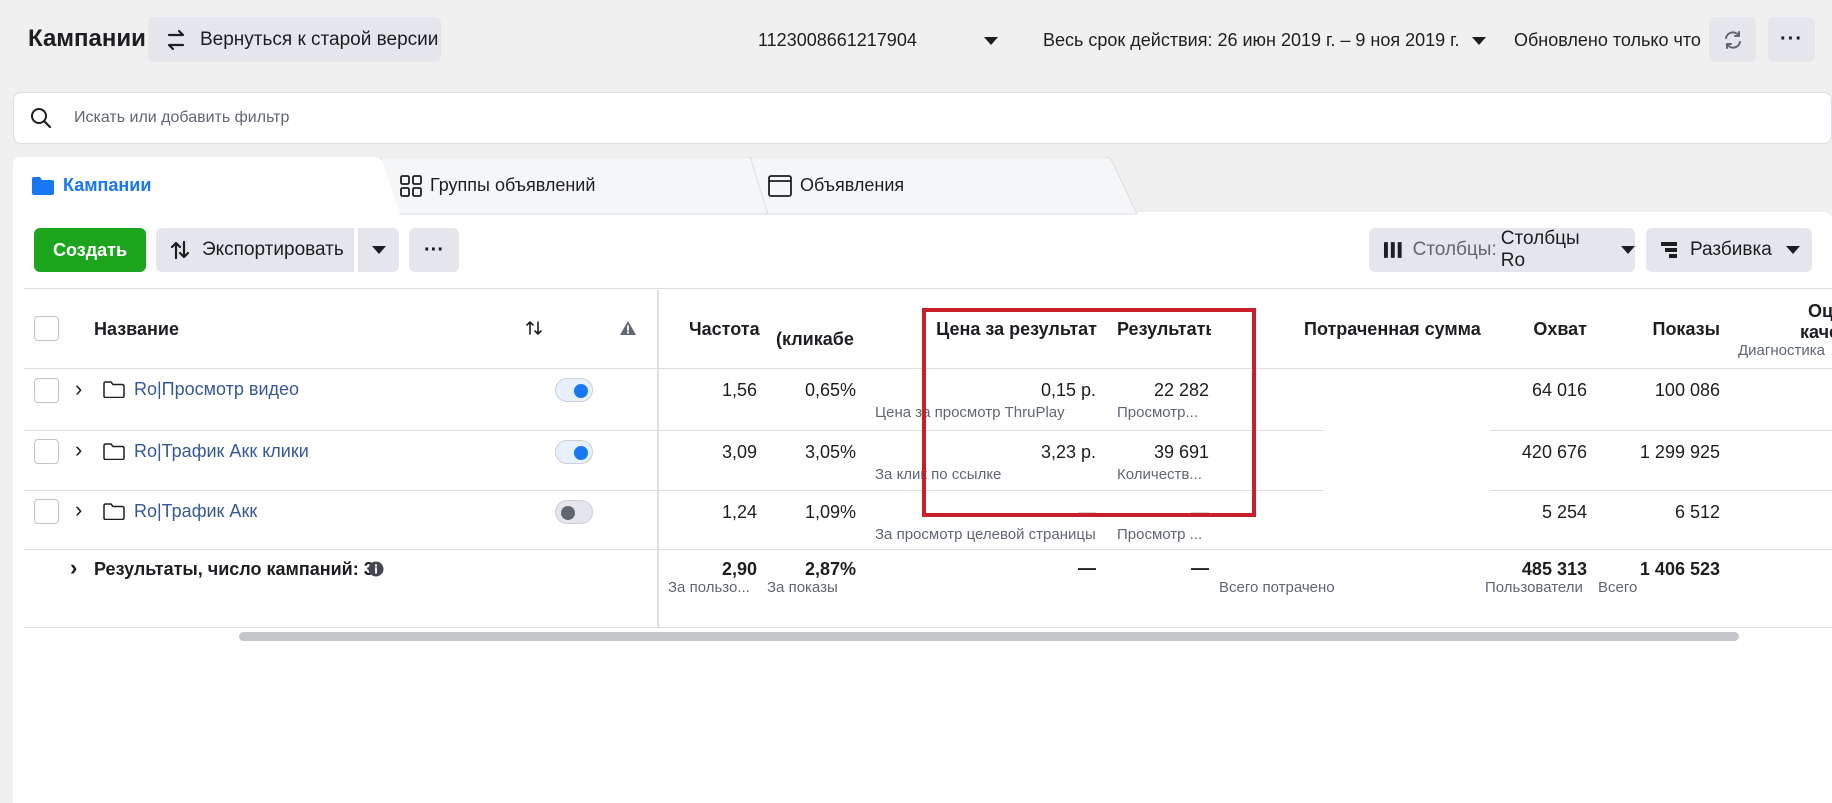  I want to click on ctr-cell: 0,65%, so click(830, 390).